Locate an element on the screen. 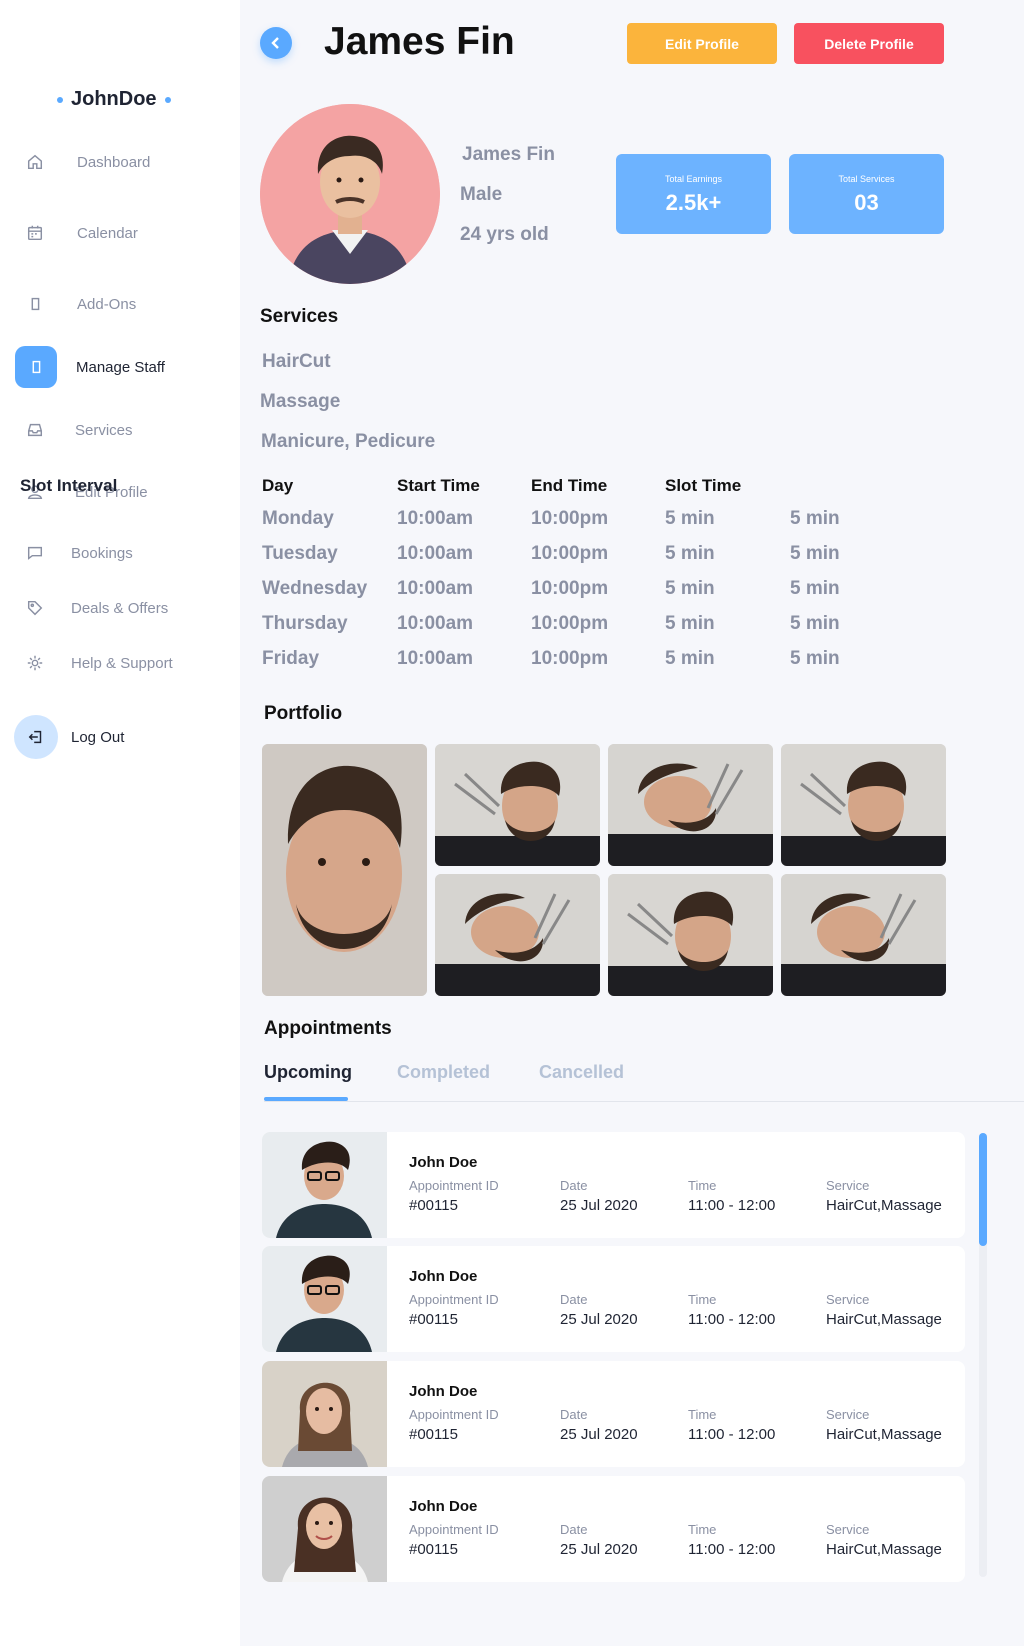 This screenshot has width=1024, height=1646. service-item: Massage is located at coordinates (300, 401).